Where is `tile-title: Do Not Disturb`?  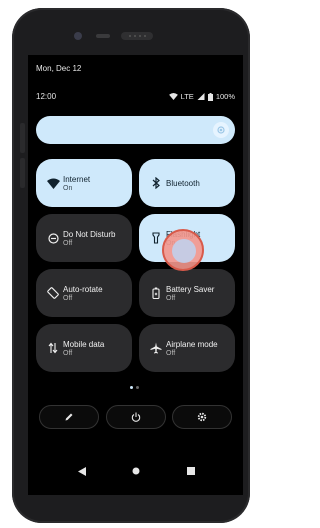
tile-title: Do Not Disturb is located at coordinates (89, 234).